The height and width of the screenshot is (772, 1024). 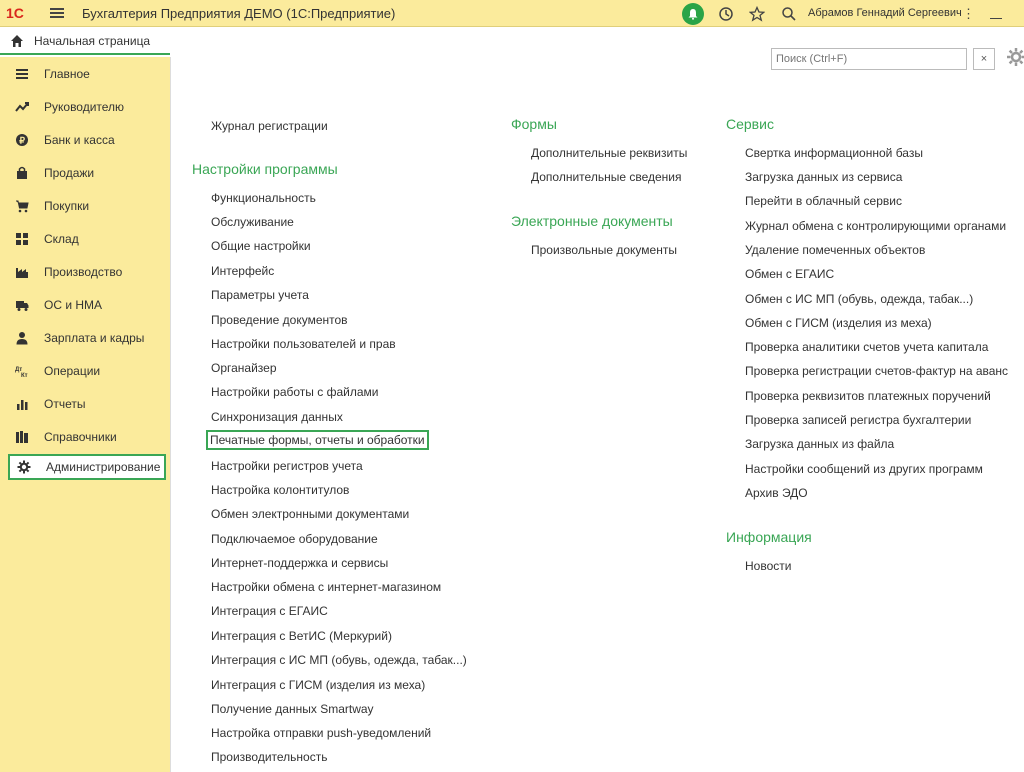 I want to click on link-forms-item: Дополнительные сведения, so click(x=606, y=177).